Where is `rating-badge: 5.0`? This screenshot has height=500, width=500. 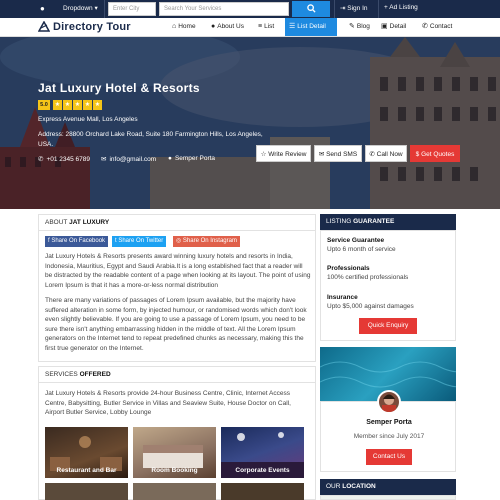
rating-badge: 5.0 is located at coordinates (44, 105).